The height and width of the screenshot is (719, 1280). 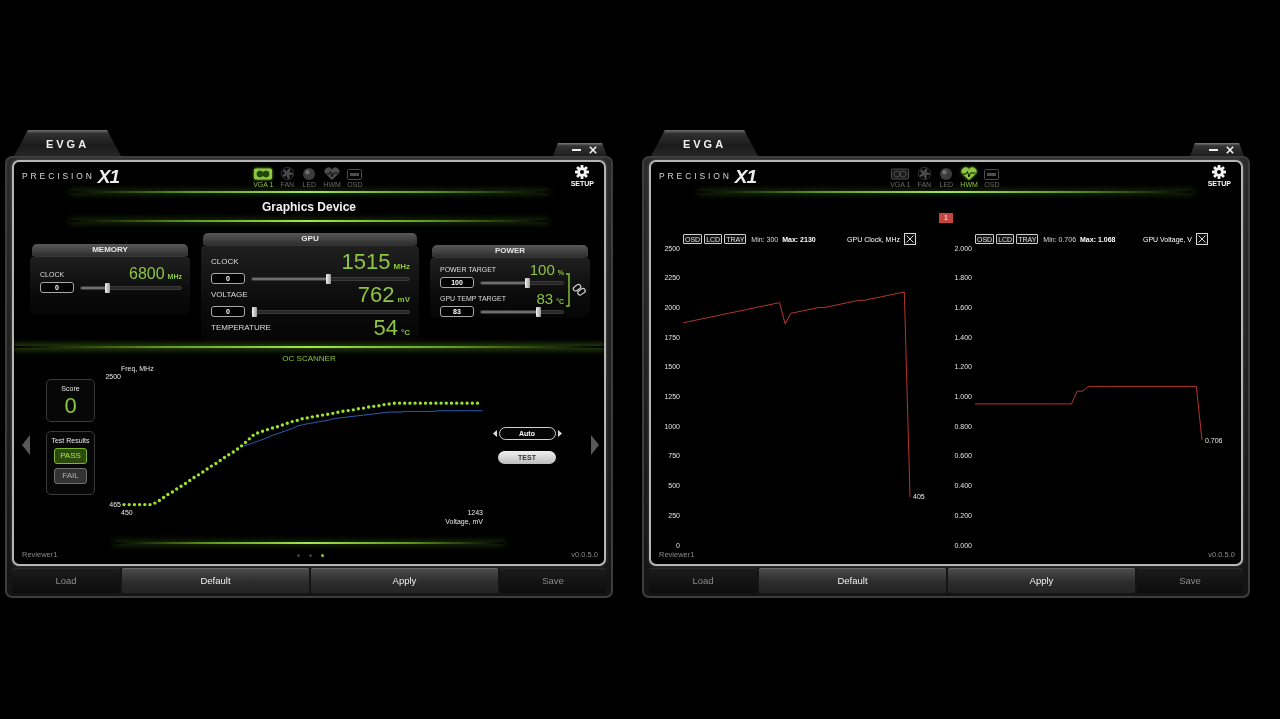 What do you see at coordinates (70, 405) in the screenshot?
I see `score-value: 0` at bounding box center [70, 405].